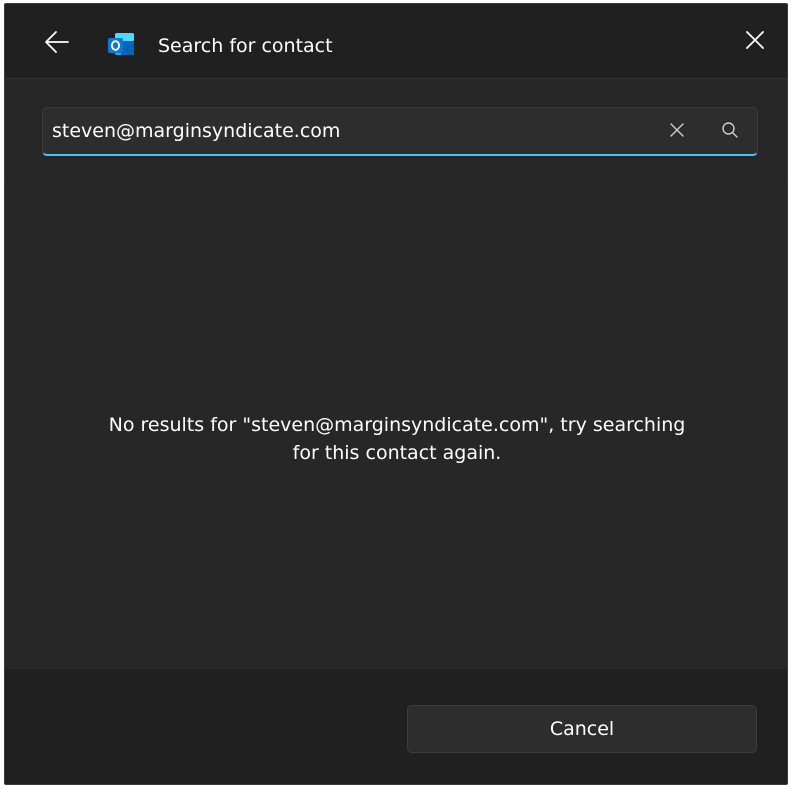 This screenshot has height=789, width=791. I want to click on search-icon, so click(730, 132).